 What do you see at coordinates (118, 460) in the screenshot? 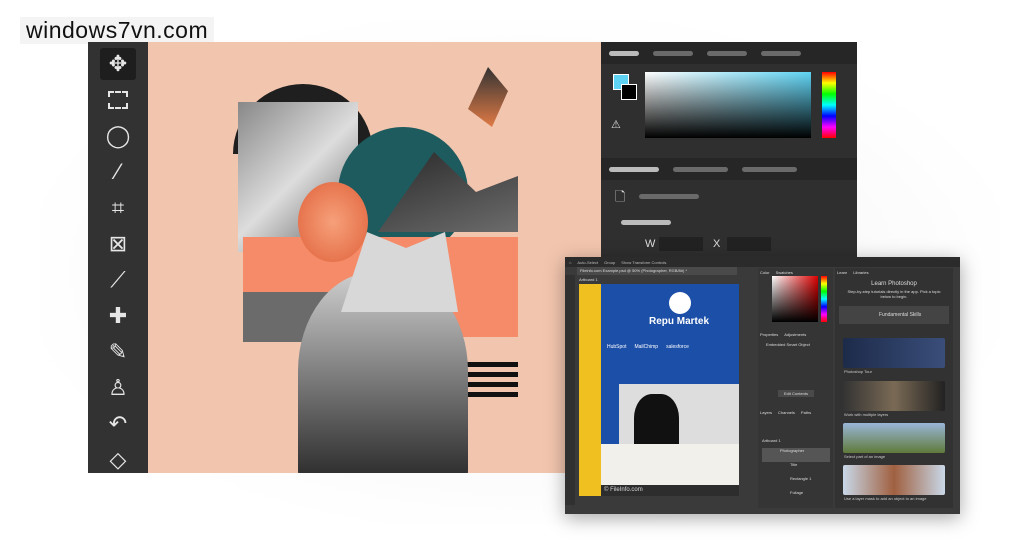
I see `eraser-tool-icon: ◇` at bounding box center [118, 460].